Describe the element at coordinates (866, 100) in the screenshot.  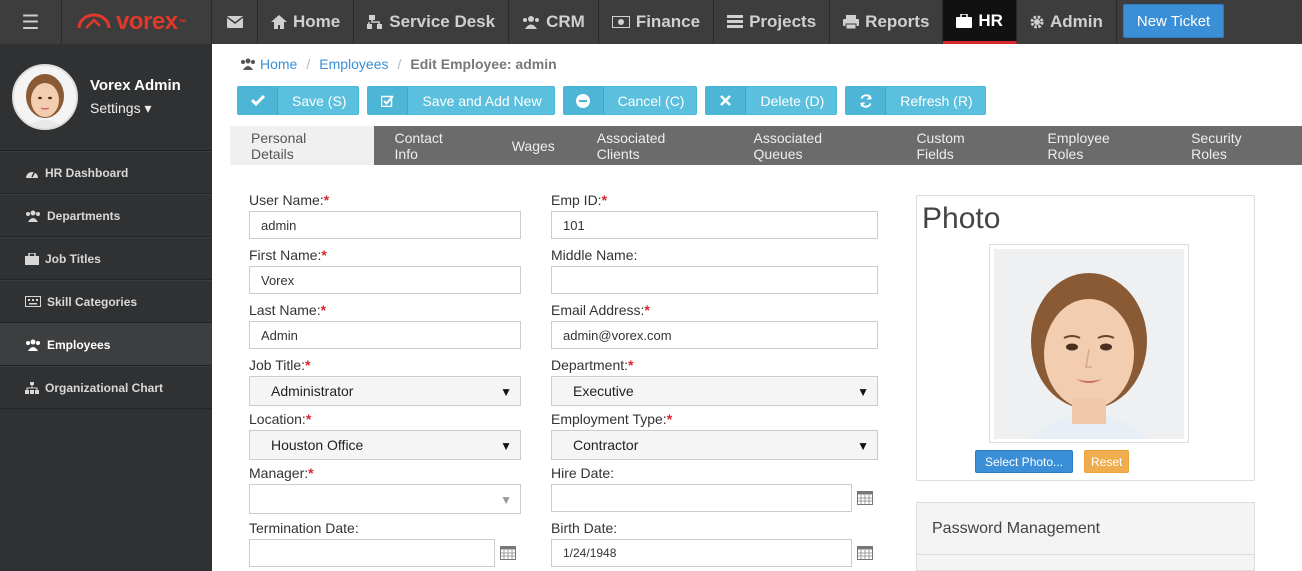
I see `refresh-icon` at that location.